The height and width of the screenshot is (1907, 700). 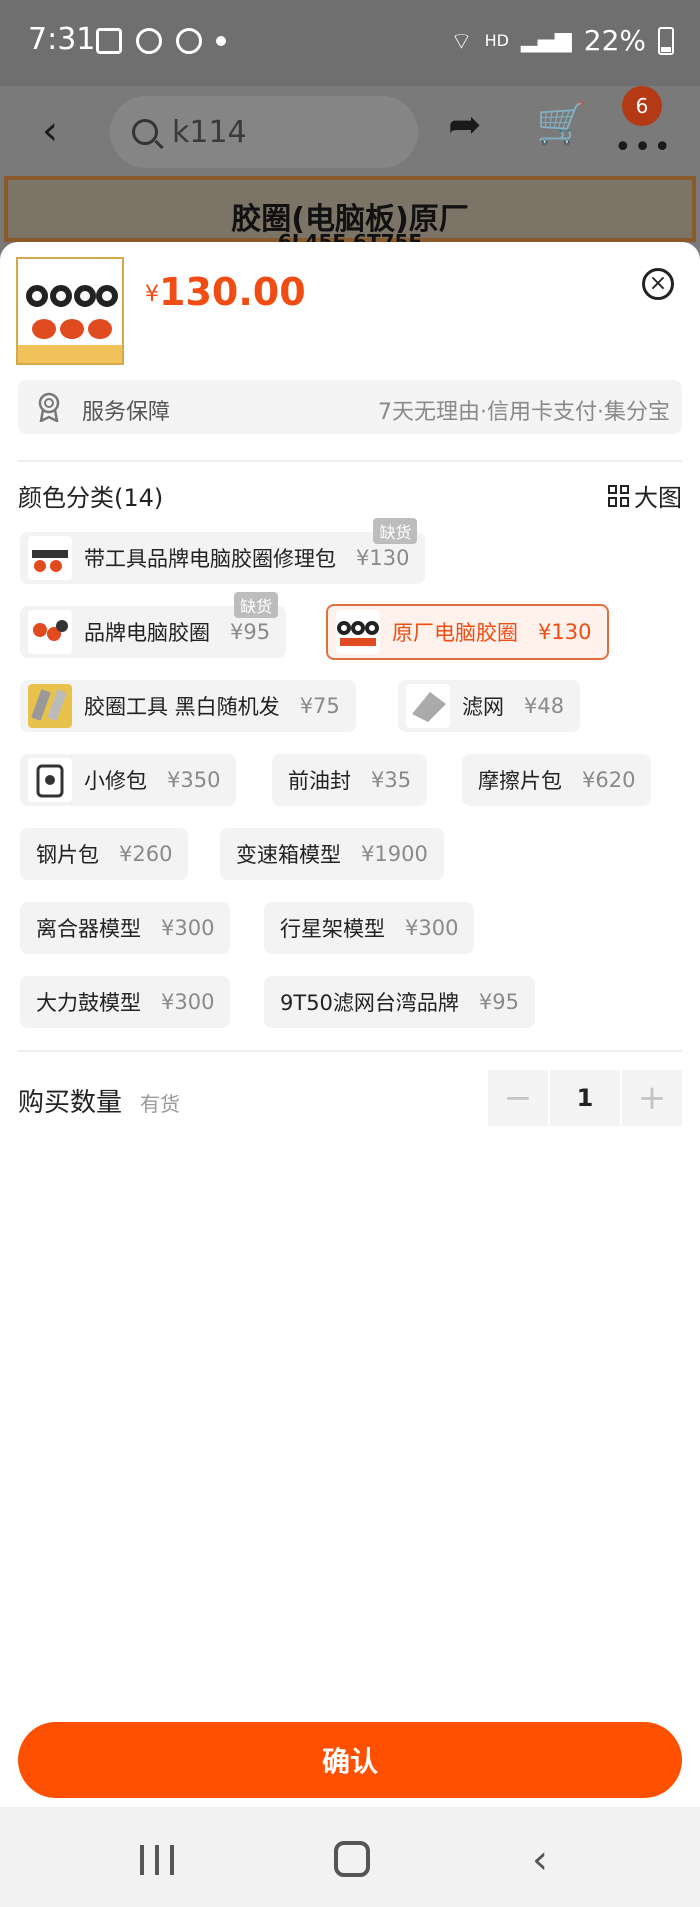 I want to click on option-label: 原厂电脑胶圈, so click(x=455, y=633).